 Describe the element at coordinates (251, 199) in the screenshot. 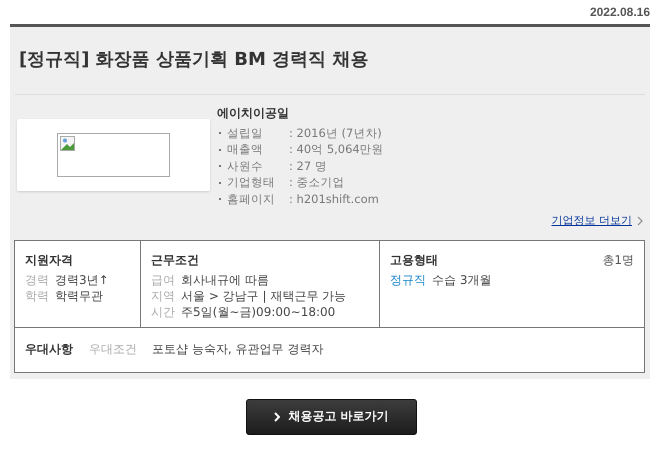

I see `info-label: 홈페이지` at that location.